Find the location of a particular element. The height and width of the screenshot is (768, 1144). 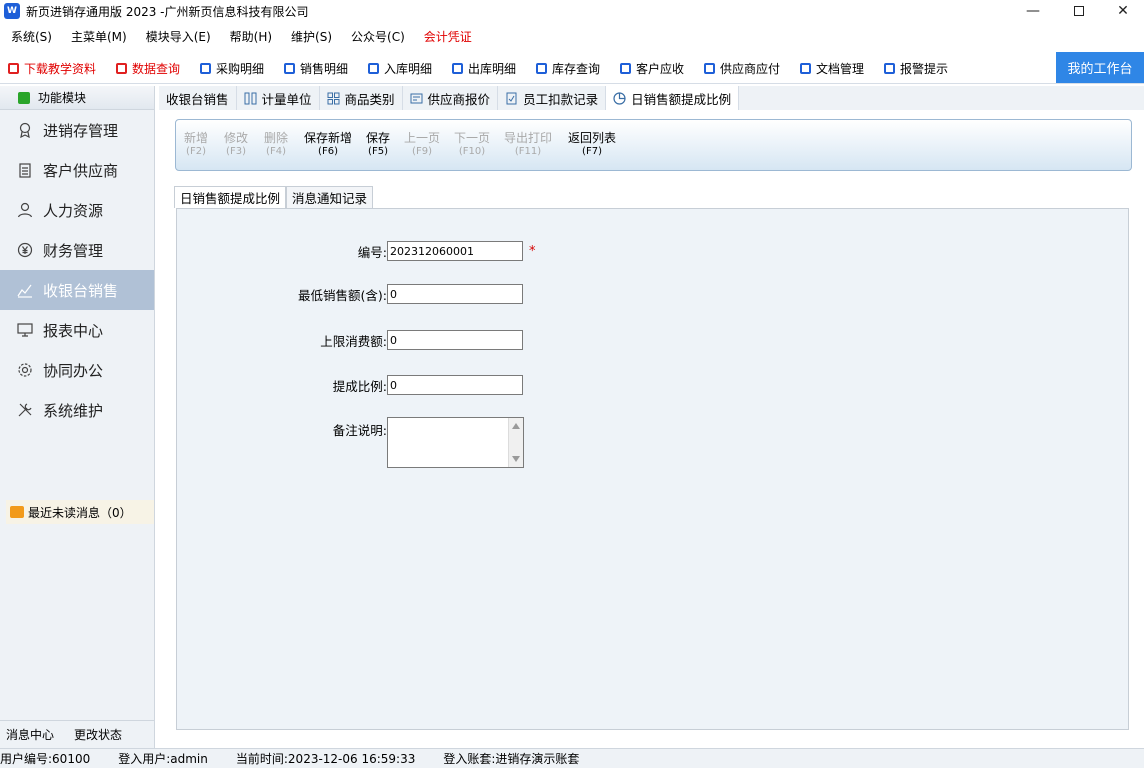

subtab-message-records: 消息通知记录 is located at coordinates (330, 197).